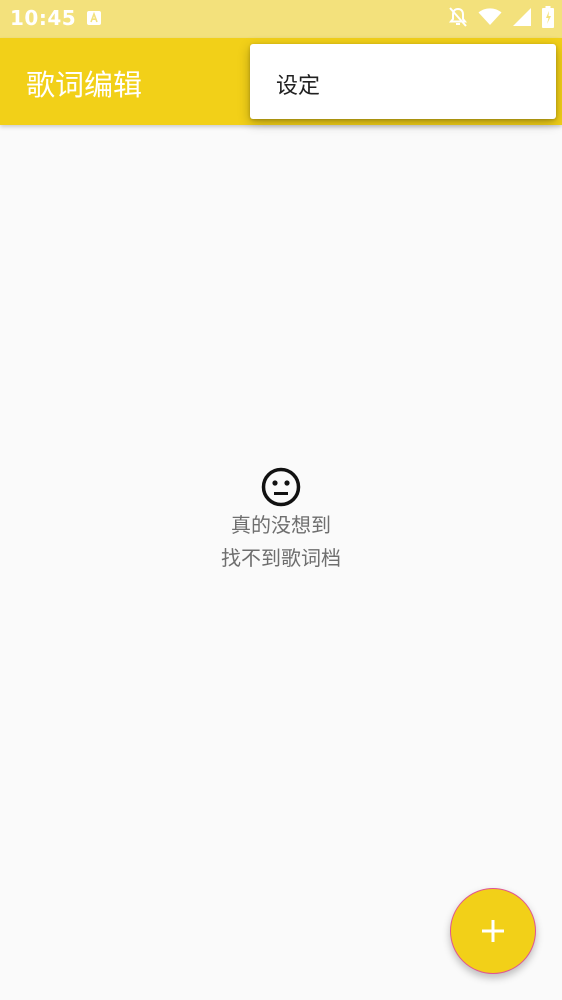 The height and width of the screenshot is (1000, 562). I want to click on status-bar: 10:45, so click(281, 19).